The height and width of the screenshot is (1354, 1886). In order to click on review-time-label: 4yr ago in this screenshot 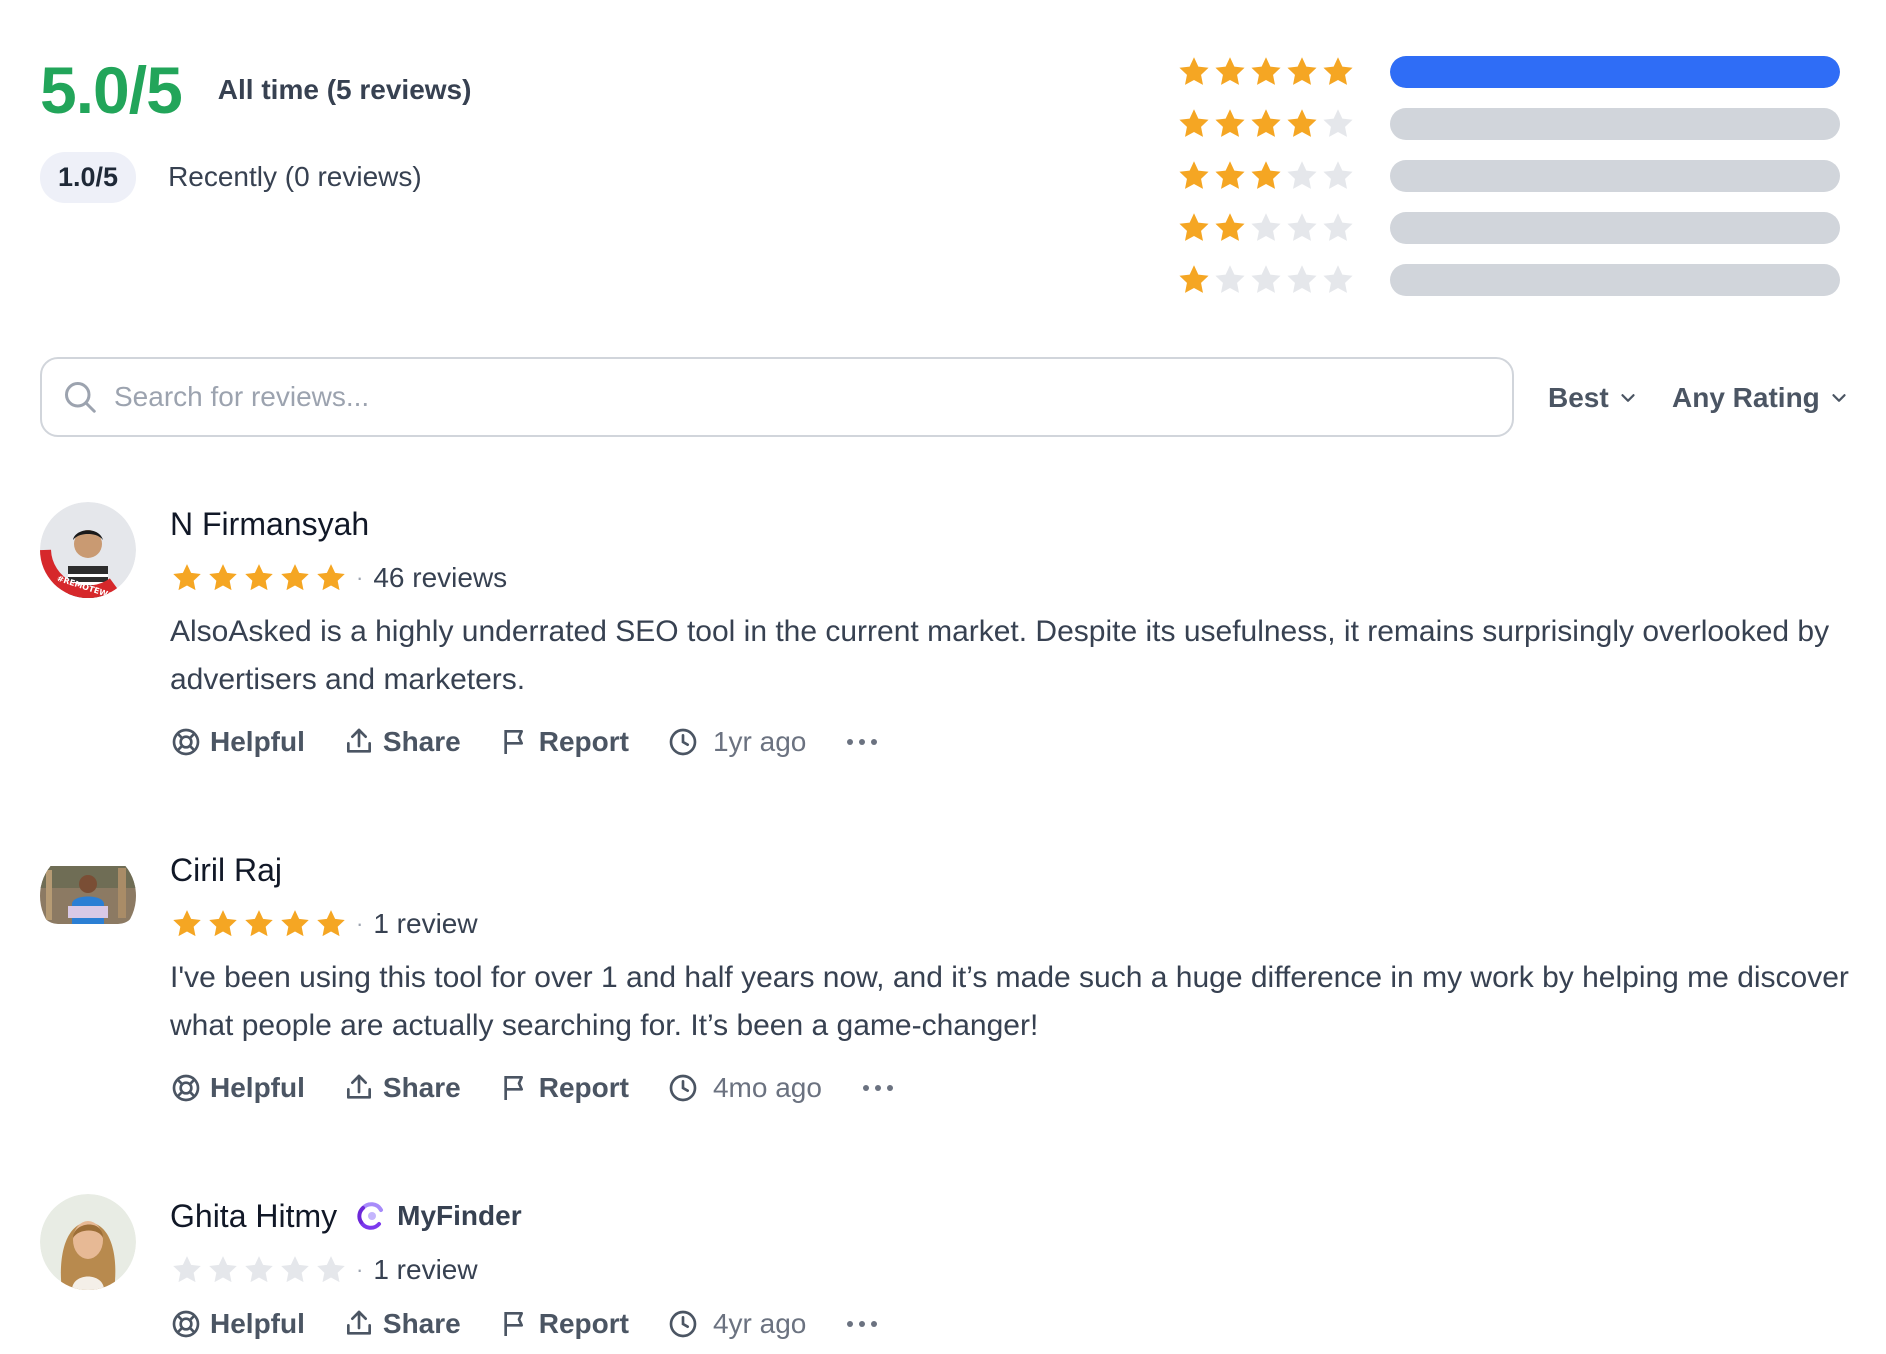, I will do `click(759, 1323)`.